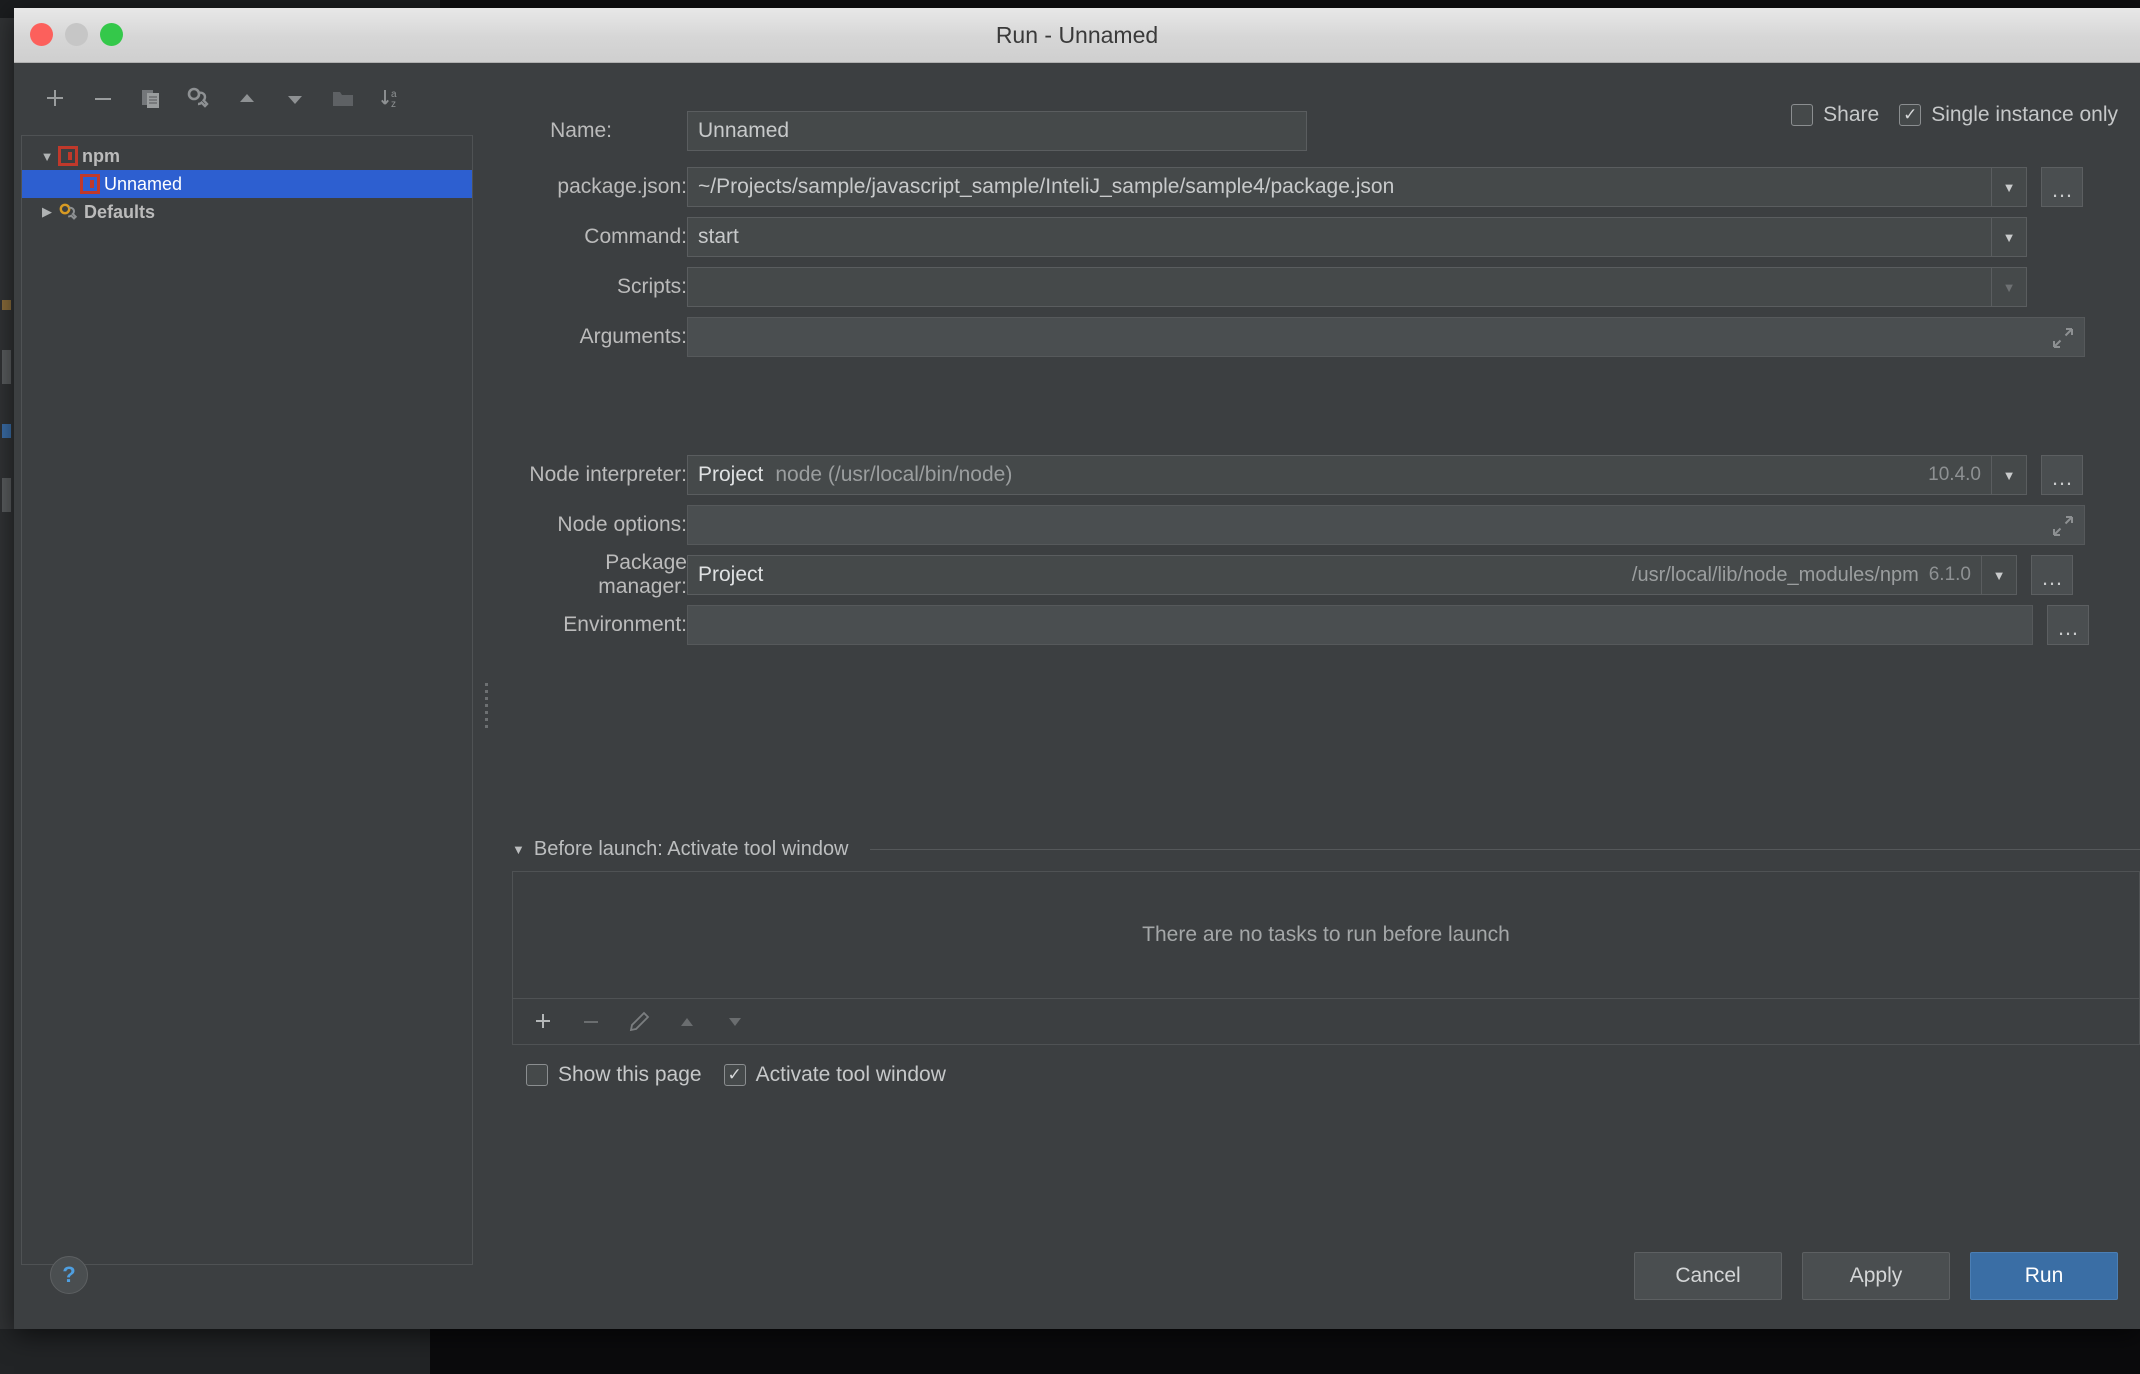  Describe the element at coordinates (55, 99) in the screenshot. I see `add-button` at that location.